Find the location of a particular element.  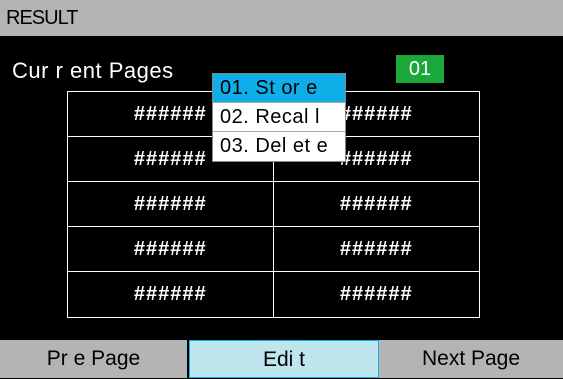

softkey-bar: Pr e Page Edi t Next Page is located at coordinates (281, 359).